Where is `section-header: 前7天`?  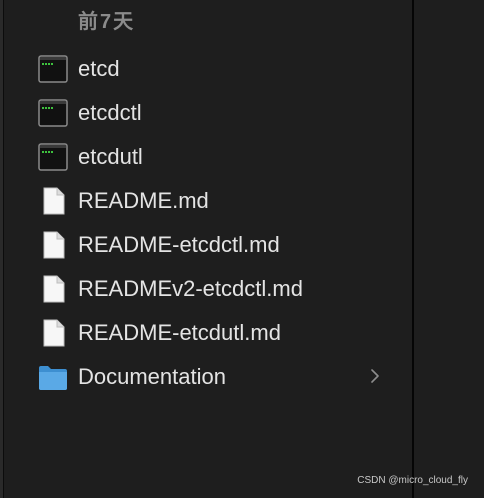 section-header: 前7天 is located at coordinates (107, 22).